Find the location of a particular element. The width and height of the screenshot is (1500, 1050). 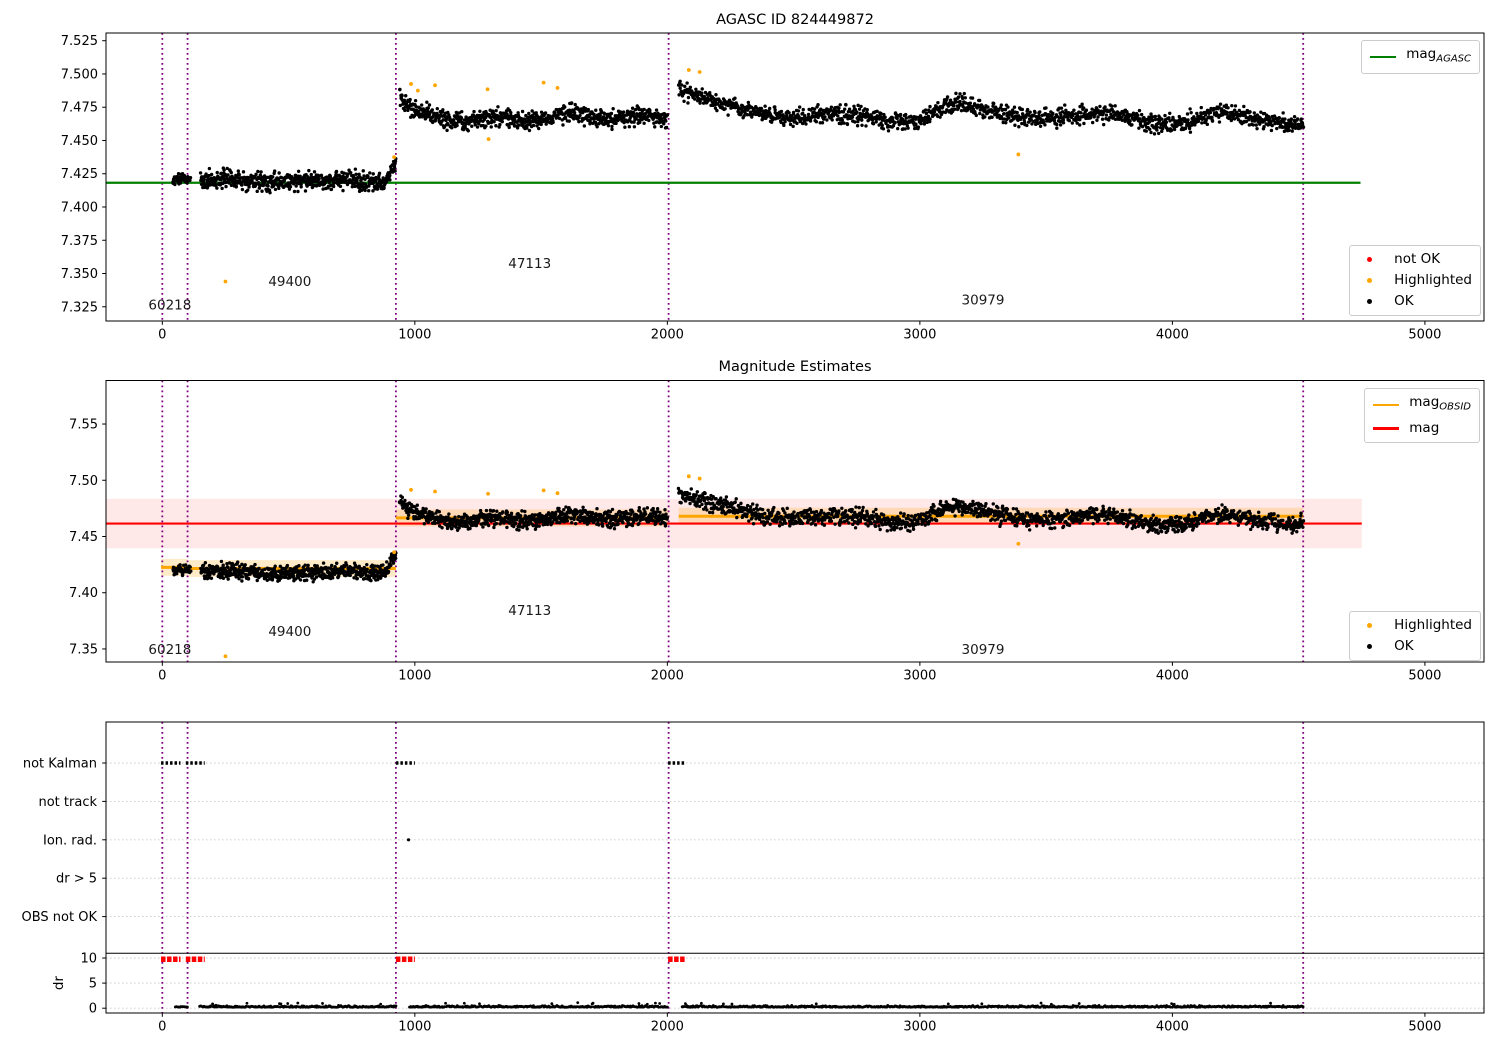

y-tick-label: 7.35 is located at coordinates (83, 649).